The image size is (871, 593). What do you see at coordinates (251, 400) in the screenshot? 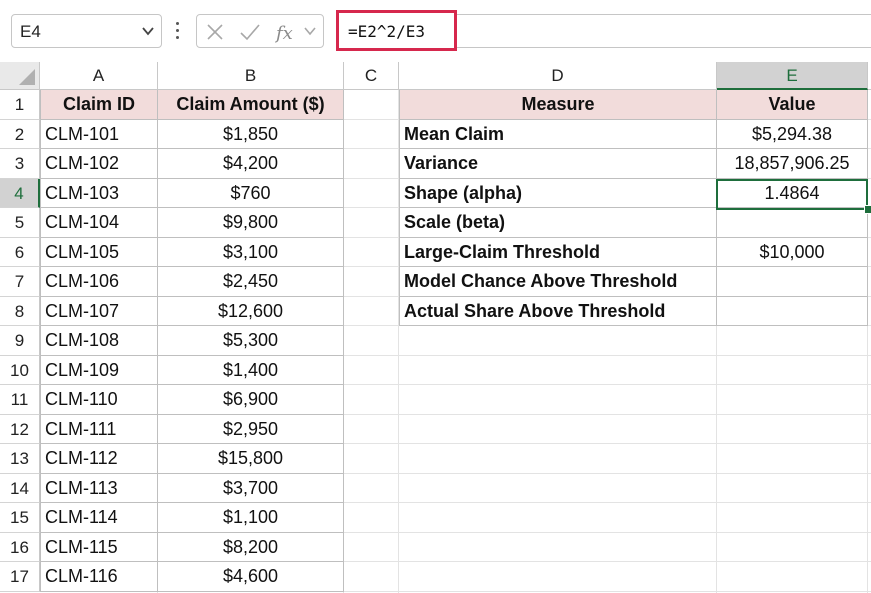
I see `claim-amount-cell: $6,900` at bounding box center [251, 400].